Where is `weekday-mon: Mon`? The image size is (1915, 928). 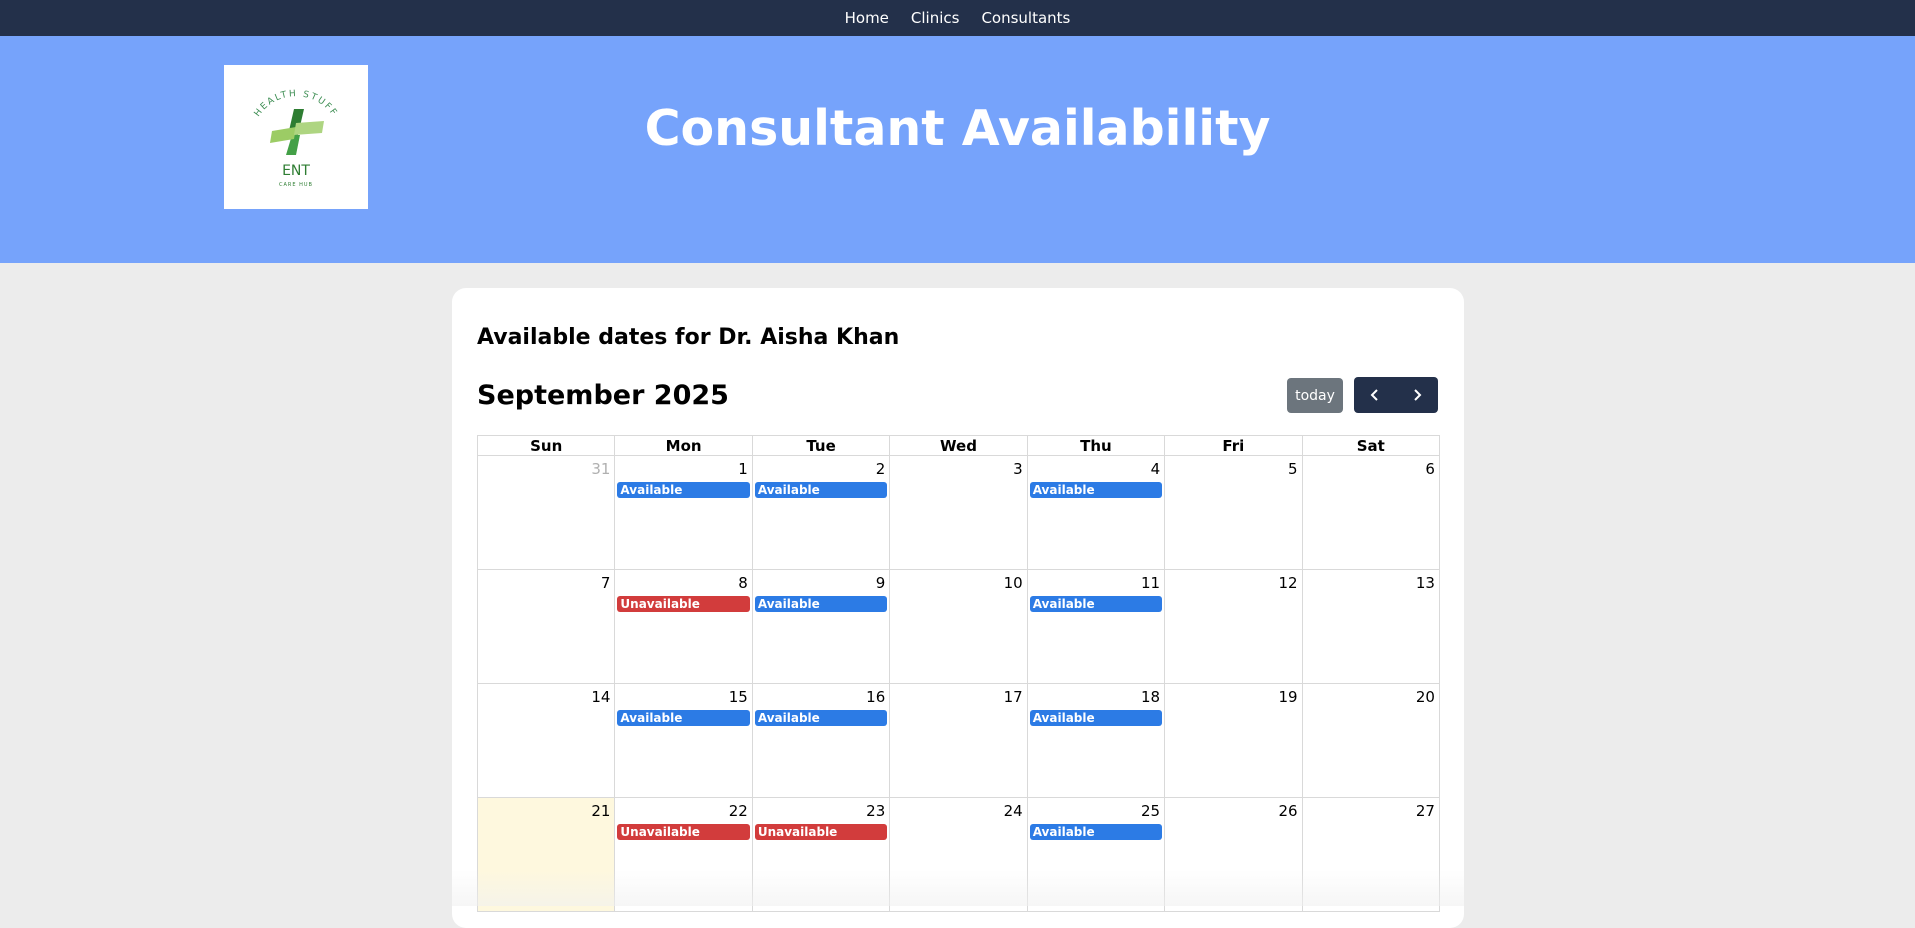 weekday-mon: Mon is located at coordinates (684, 446).